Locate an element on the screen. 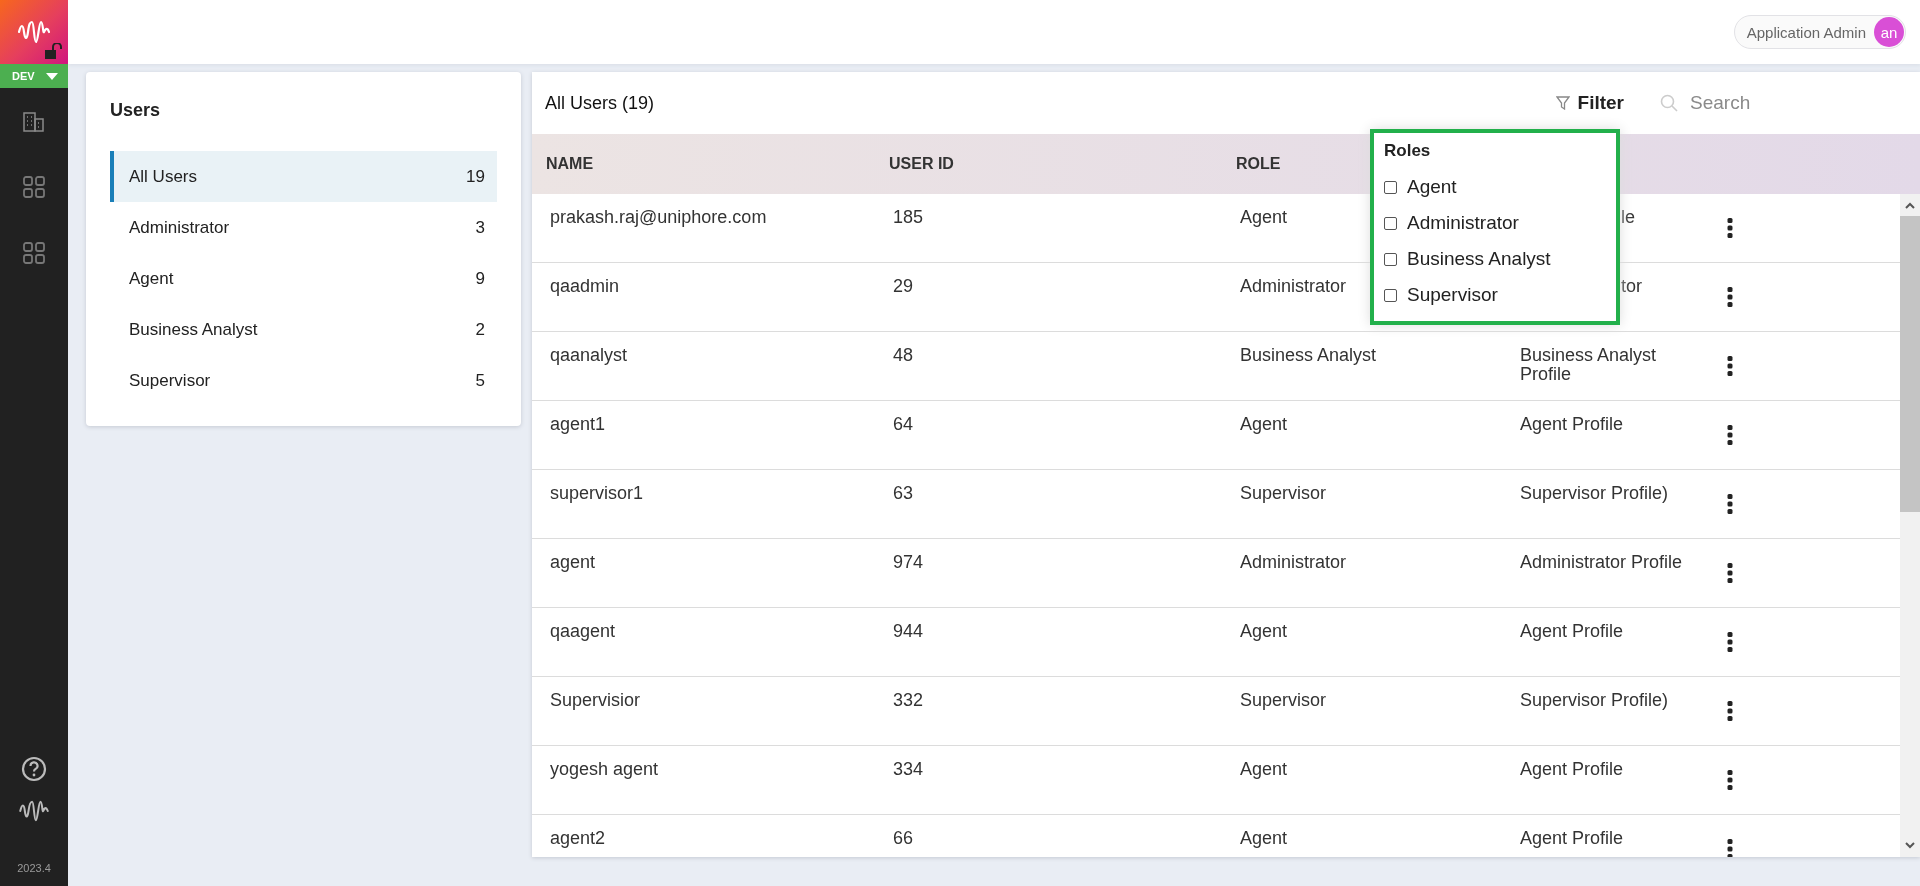 The height and width of the screenshot is (886, 1920). role-label: Administrator is located at coordinates (179, 227).